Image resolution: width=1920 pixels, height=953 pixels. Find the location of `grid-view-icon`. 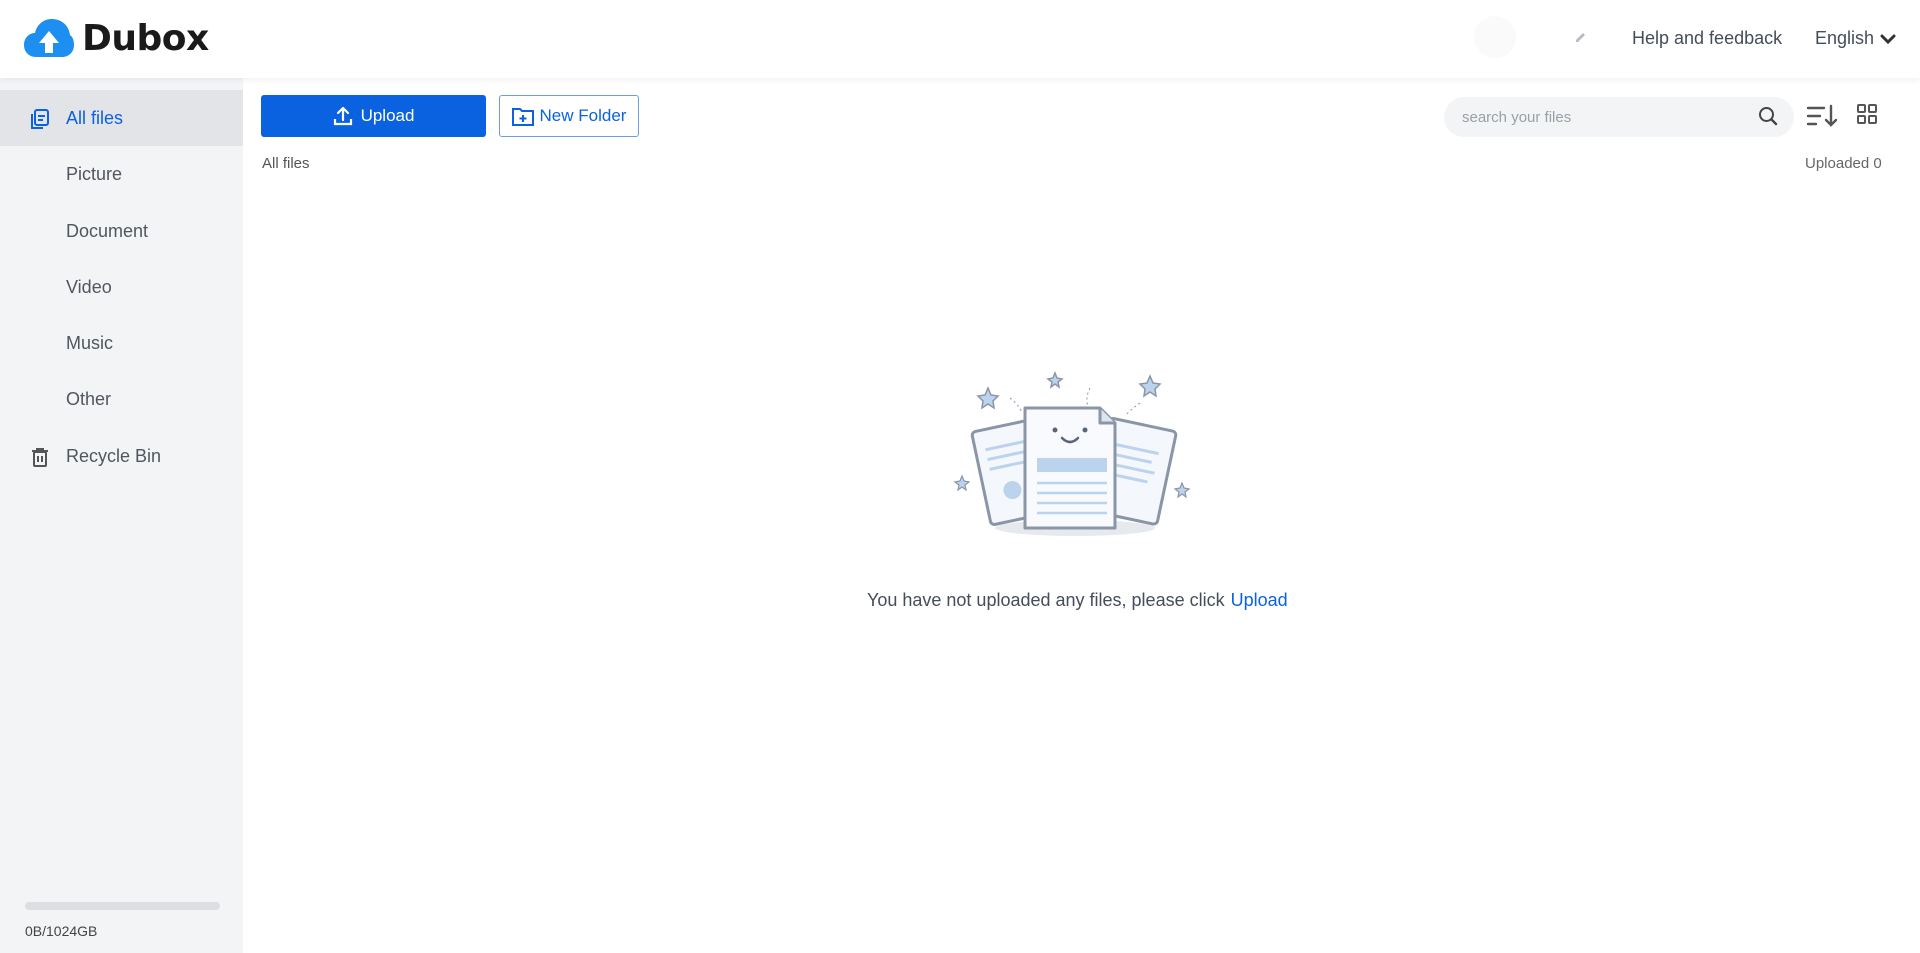

grid-view-icon is located at coordinates (1867, 114).